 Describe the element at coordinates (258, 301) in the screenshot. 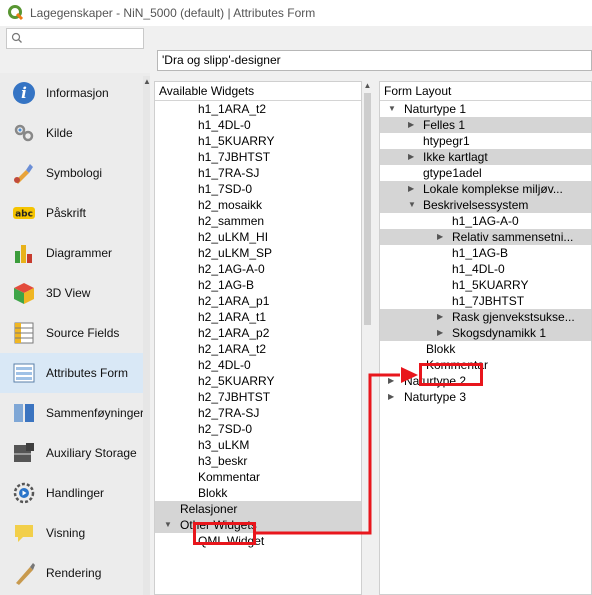

I see `list-item: h2_1ARA_p1` at that location.